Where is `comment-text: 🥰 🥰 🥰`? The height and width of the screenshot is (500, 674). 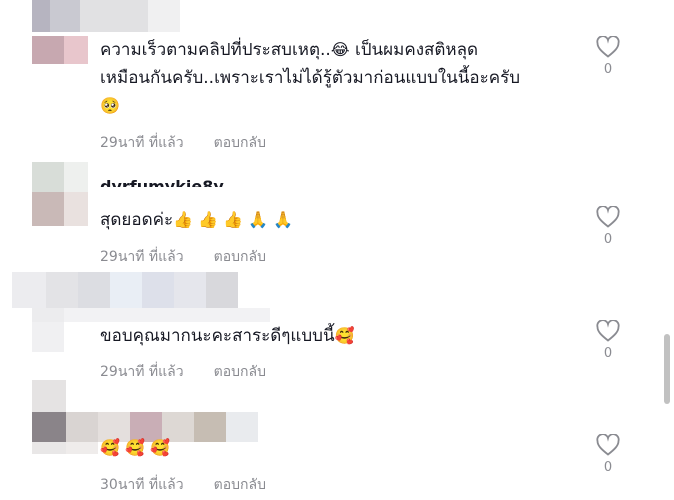 comment-text: 🥰 🥰 🥰 is located at coordinates (135, 448).